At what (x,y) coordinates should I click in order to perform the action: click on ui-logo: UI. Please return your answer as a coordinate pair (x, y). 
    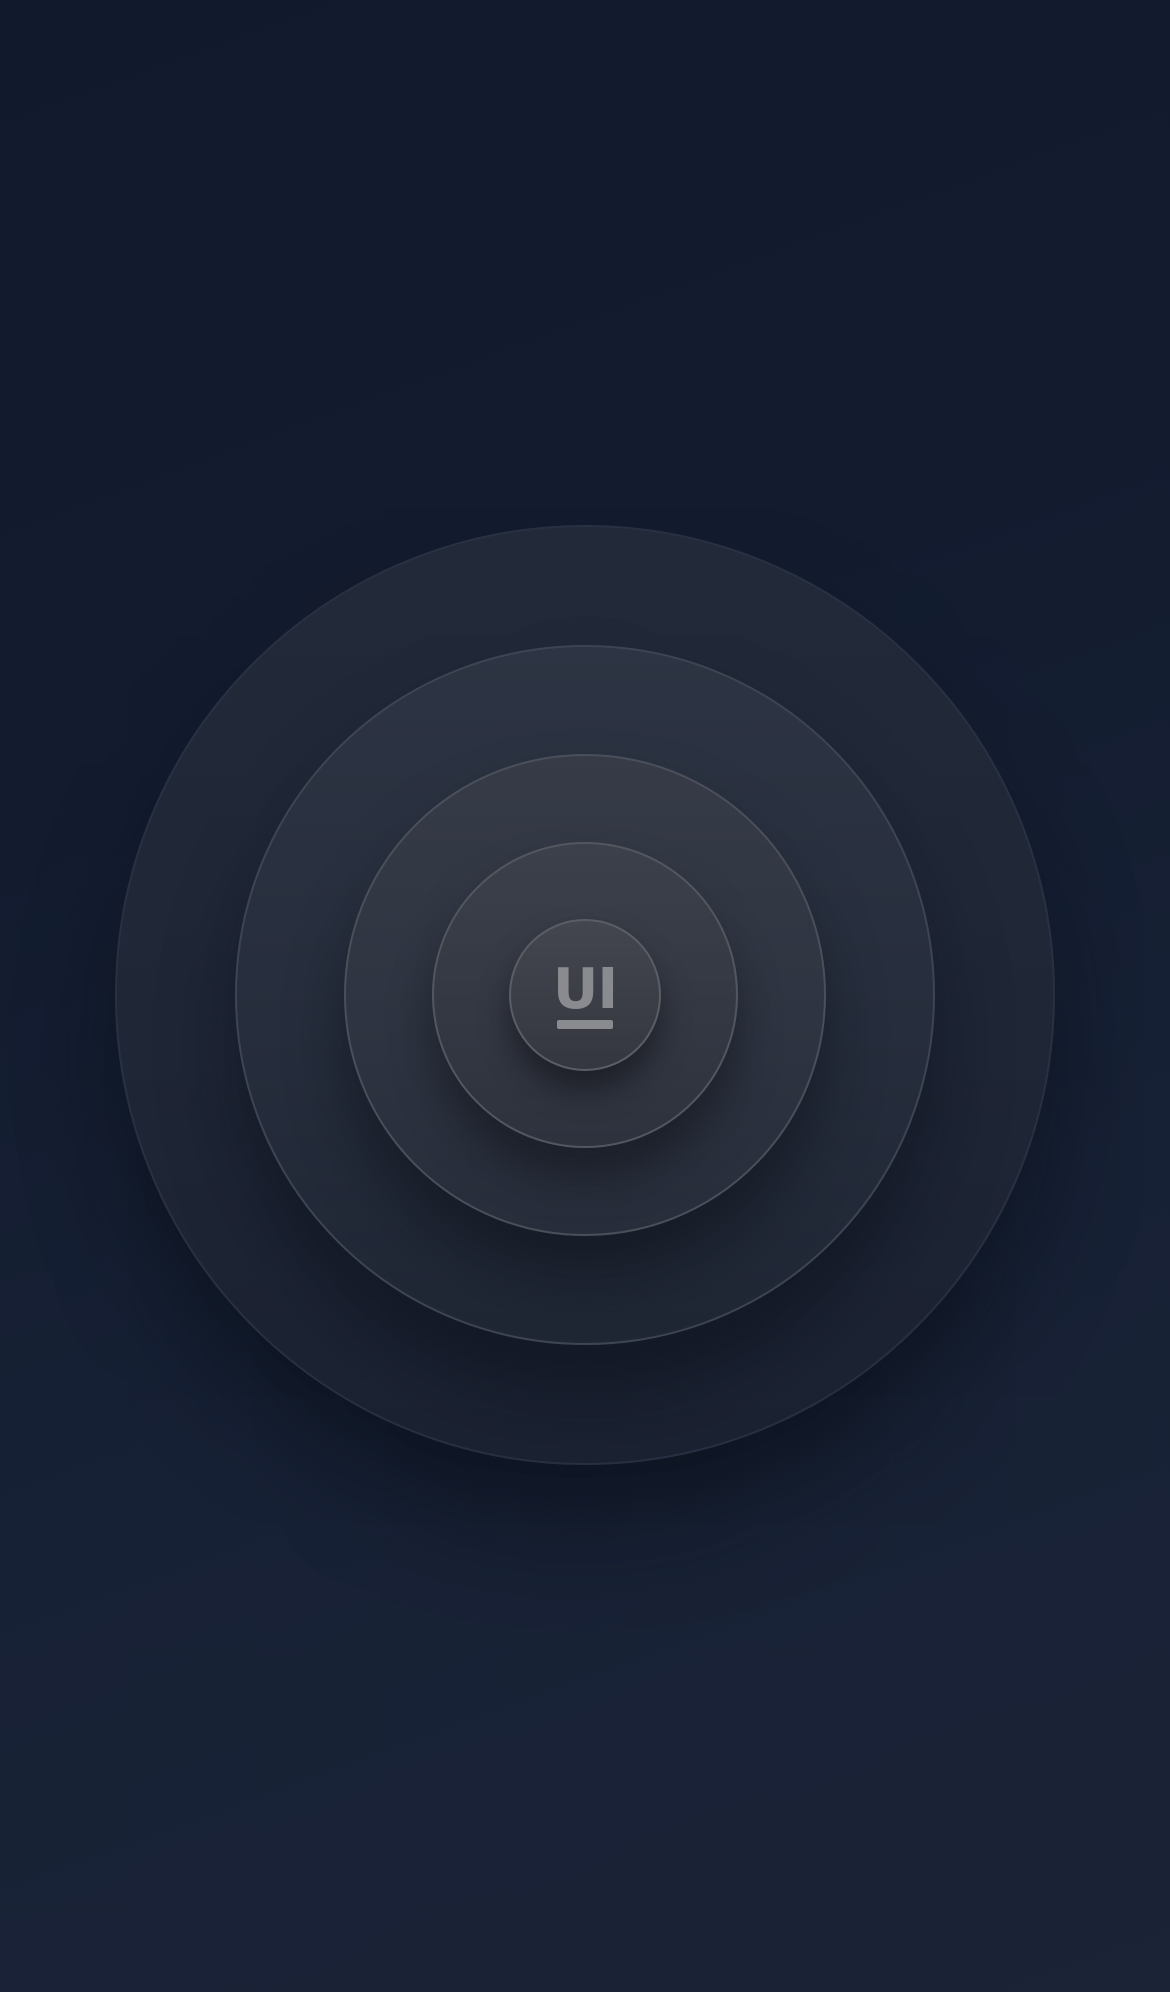
    Looking at the image, I should click on (585, 992).